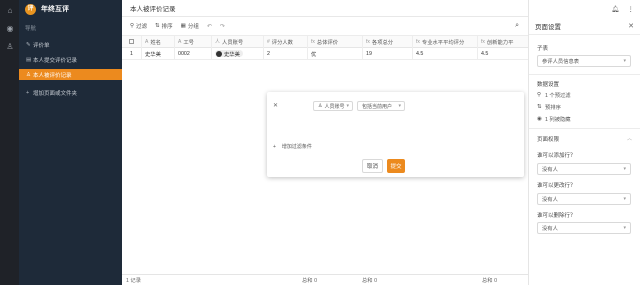 Image resolution: width=640 pixels, height=285 pixels. I want to click on group-icon: ▦, so click(183, 26).